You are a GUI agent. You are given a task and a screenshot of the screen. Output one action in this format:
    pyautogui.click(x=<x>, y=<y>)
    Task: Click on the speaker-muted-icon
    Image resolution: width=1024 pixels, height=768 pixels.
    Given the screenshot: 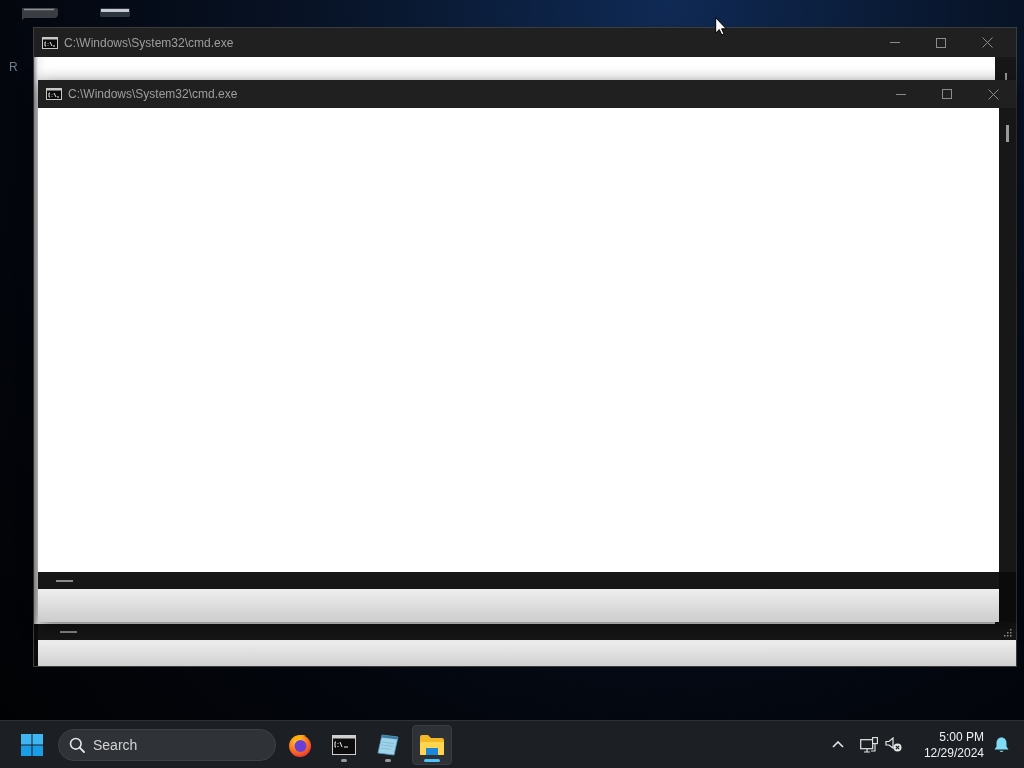 What is the action you would take?
    pyautogui.click(x=894, y=744)
    